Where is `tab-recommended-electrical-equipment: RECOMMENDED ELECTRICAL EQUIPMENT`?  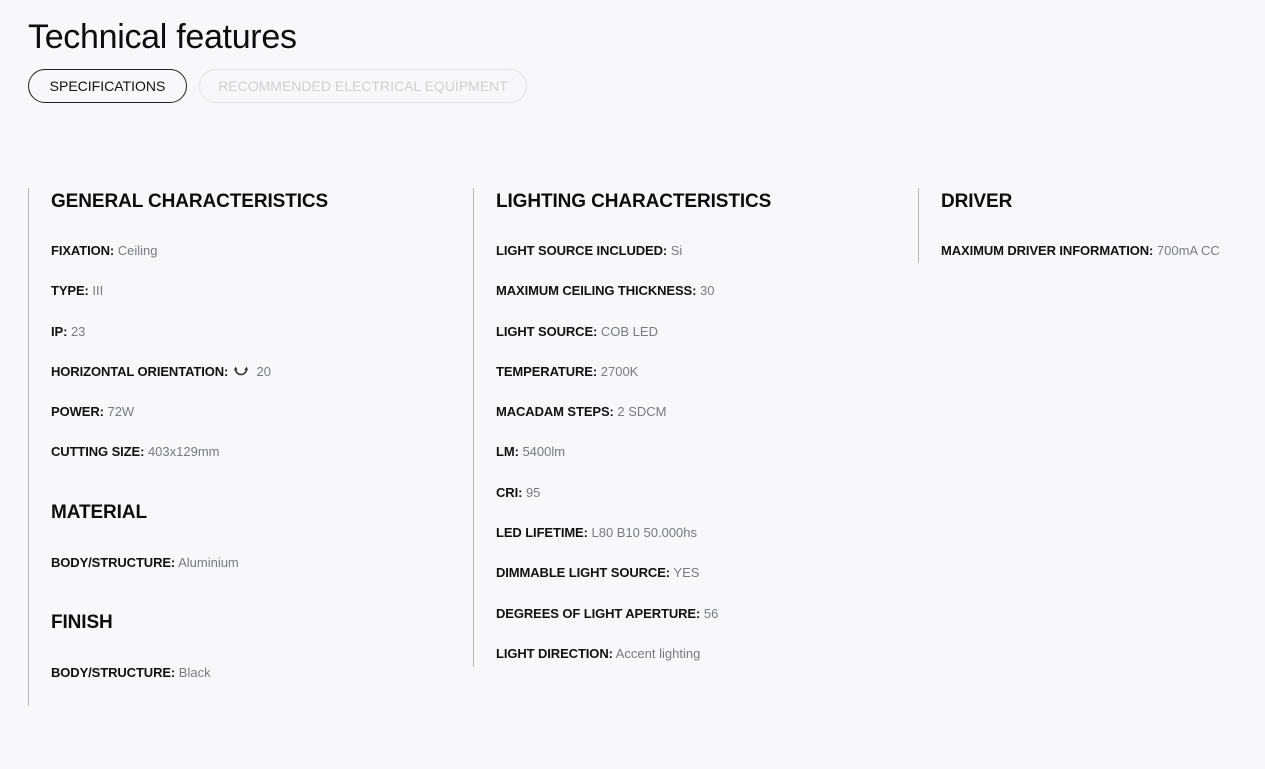 tab-recommended-electrical-equipment: RECOMMENDED ELECTRICAL EQUIPMENT is located at coordinates (363, 86).